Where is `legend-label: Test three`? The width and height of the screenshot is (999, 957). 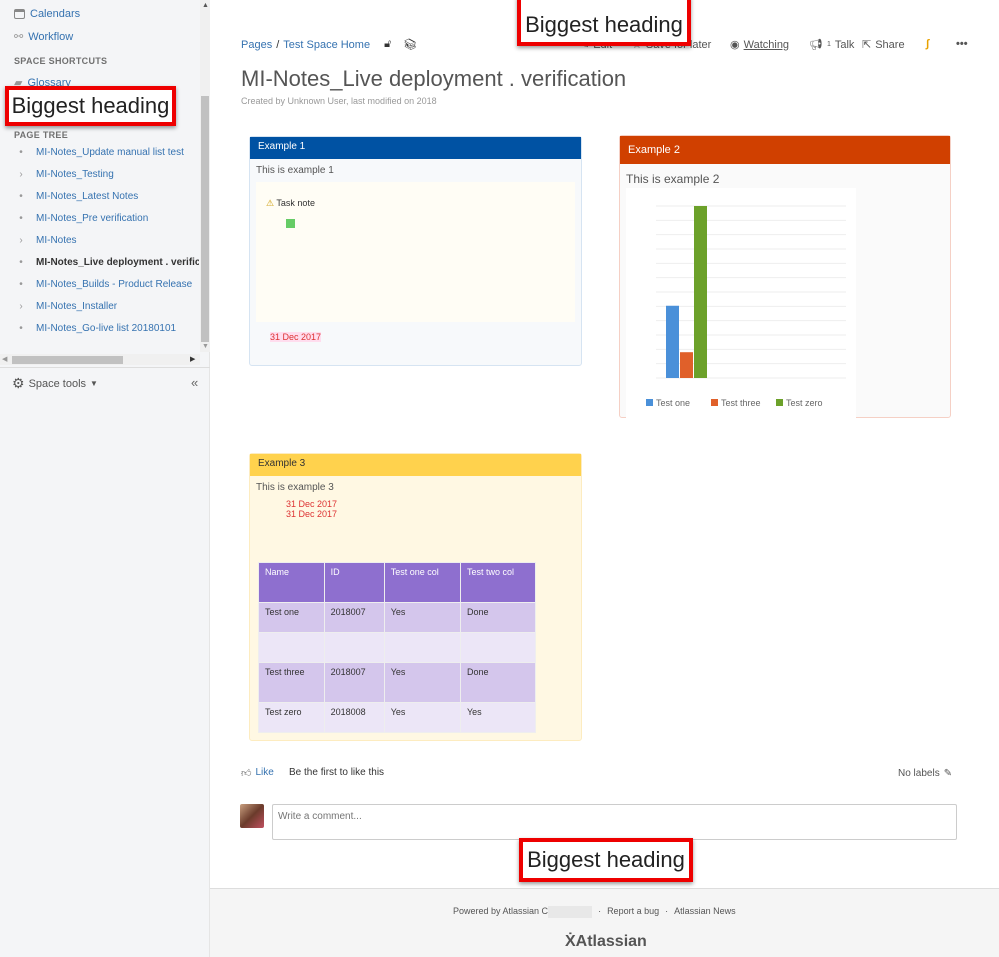 legend-label: Test three is located at coordinates (741, 403).